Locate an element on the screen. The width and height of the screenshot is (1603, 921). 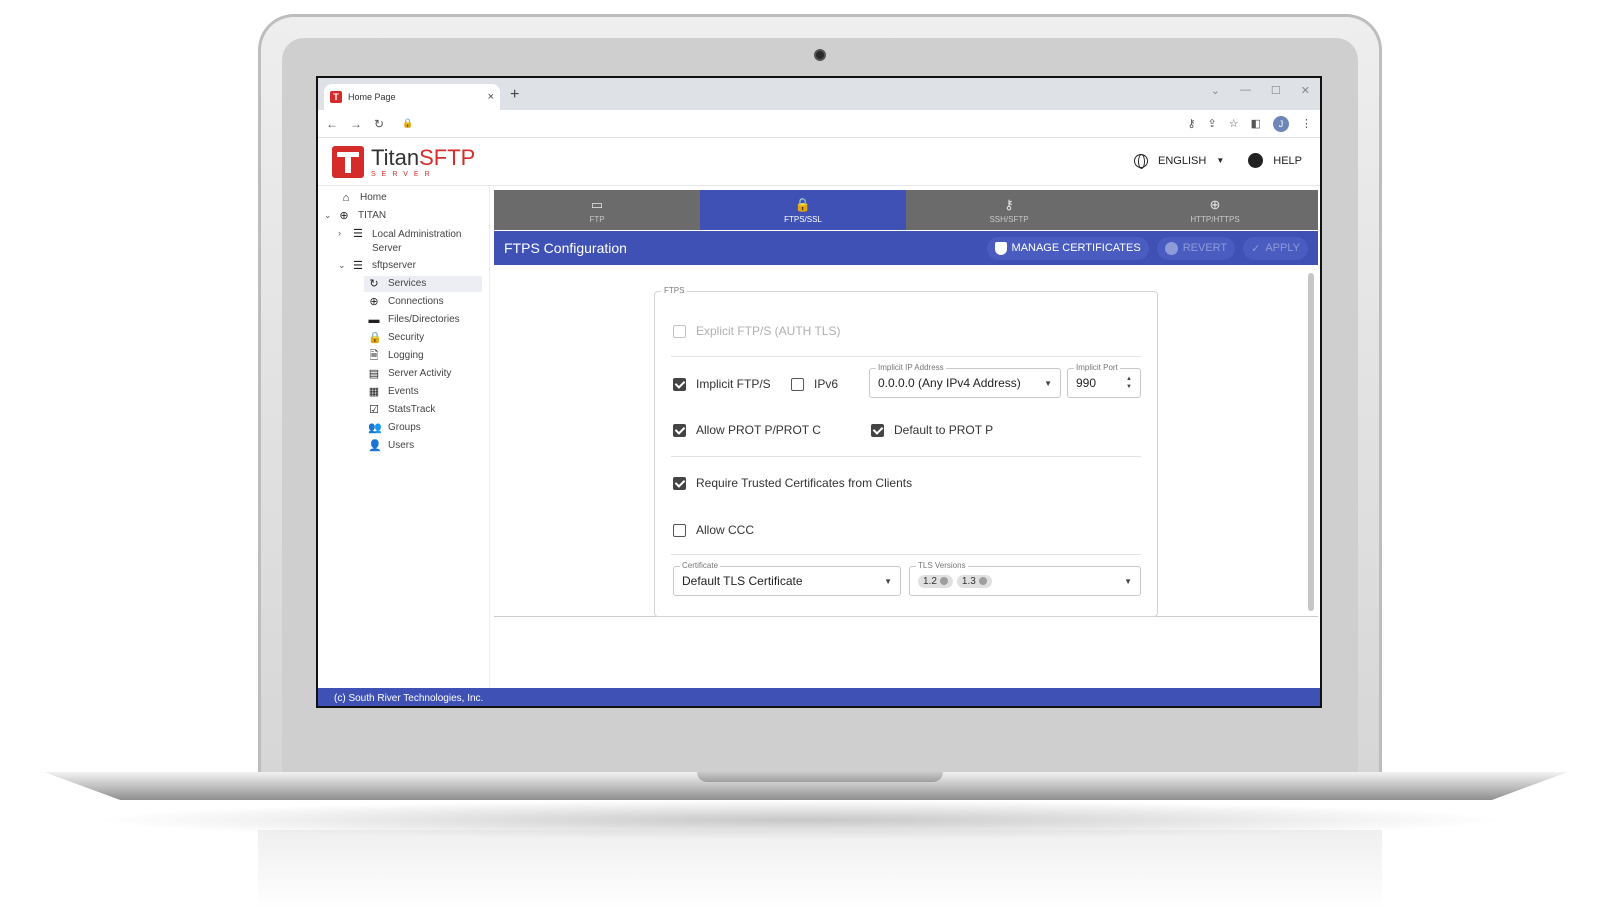
sidebar-item-label: sftpserver is located at coordinates (394, 265).